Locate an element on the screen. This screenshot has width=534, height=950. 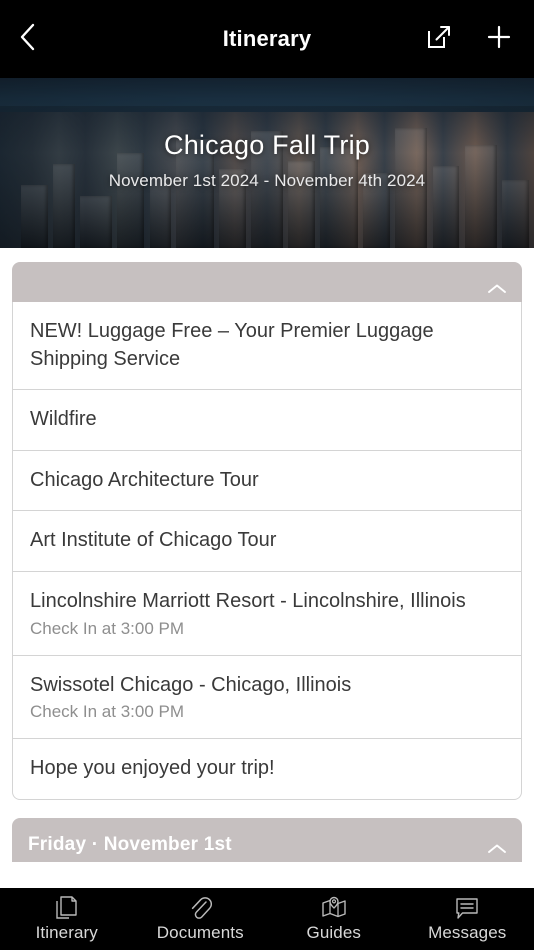
share-button is located at coordinates (439, 39).